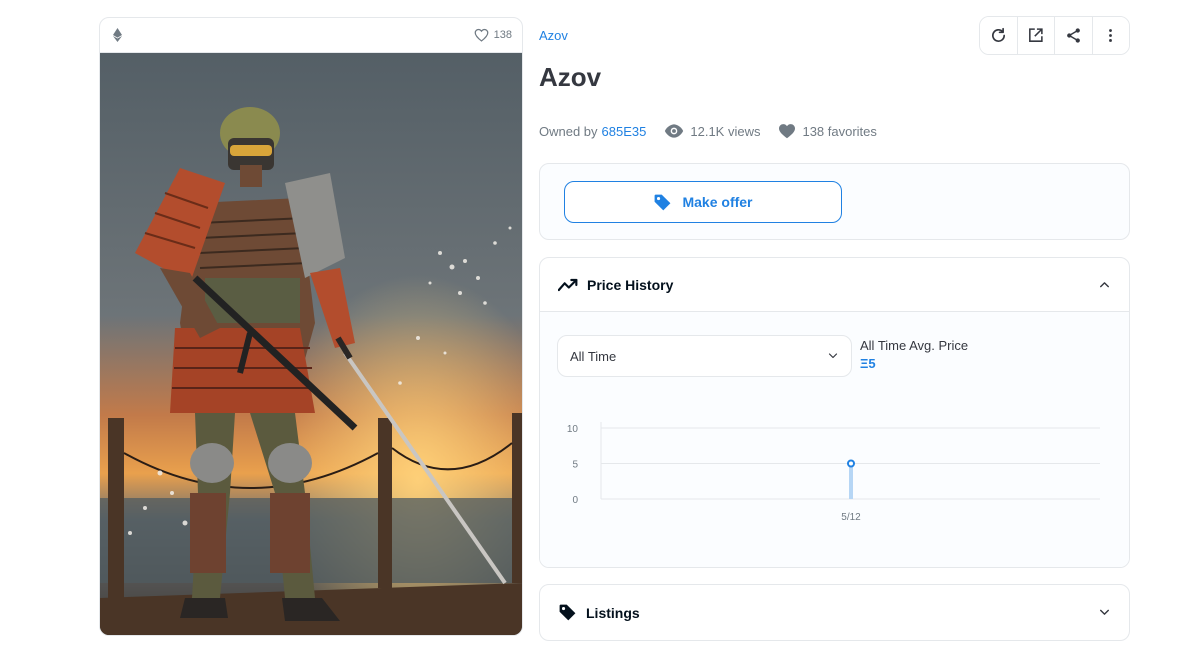 The width and height of the screenshot is (1200, 650). What do you see at coordinates (311, 35) in the screenshot?
I see `media-header: 138` at bounding box center [311, 35].